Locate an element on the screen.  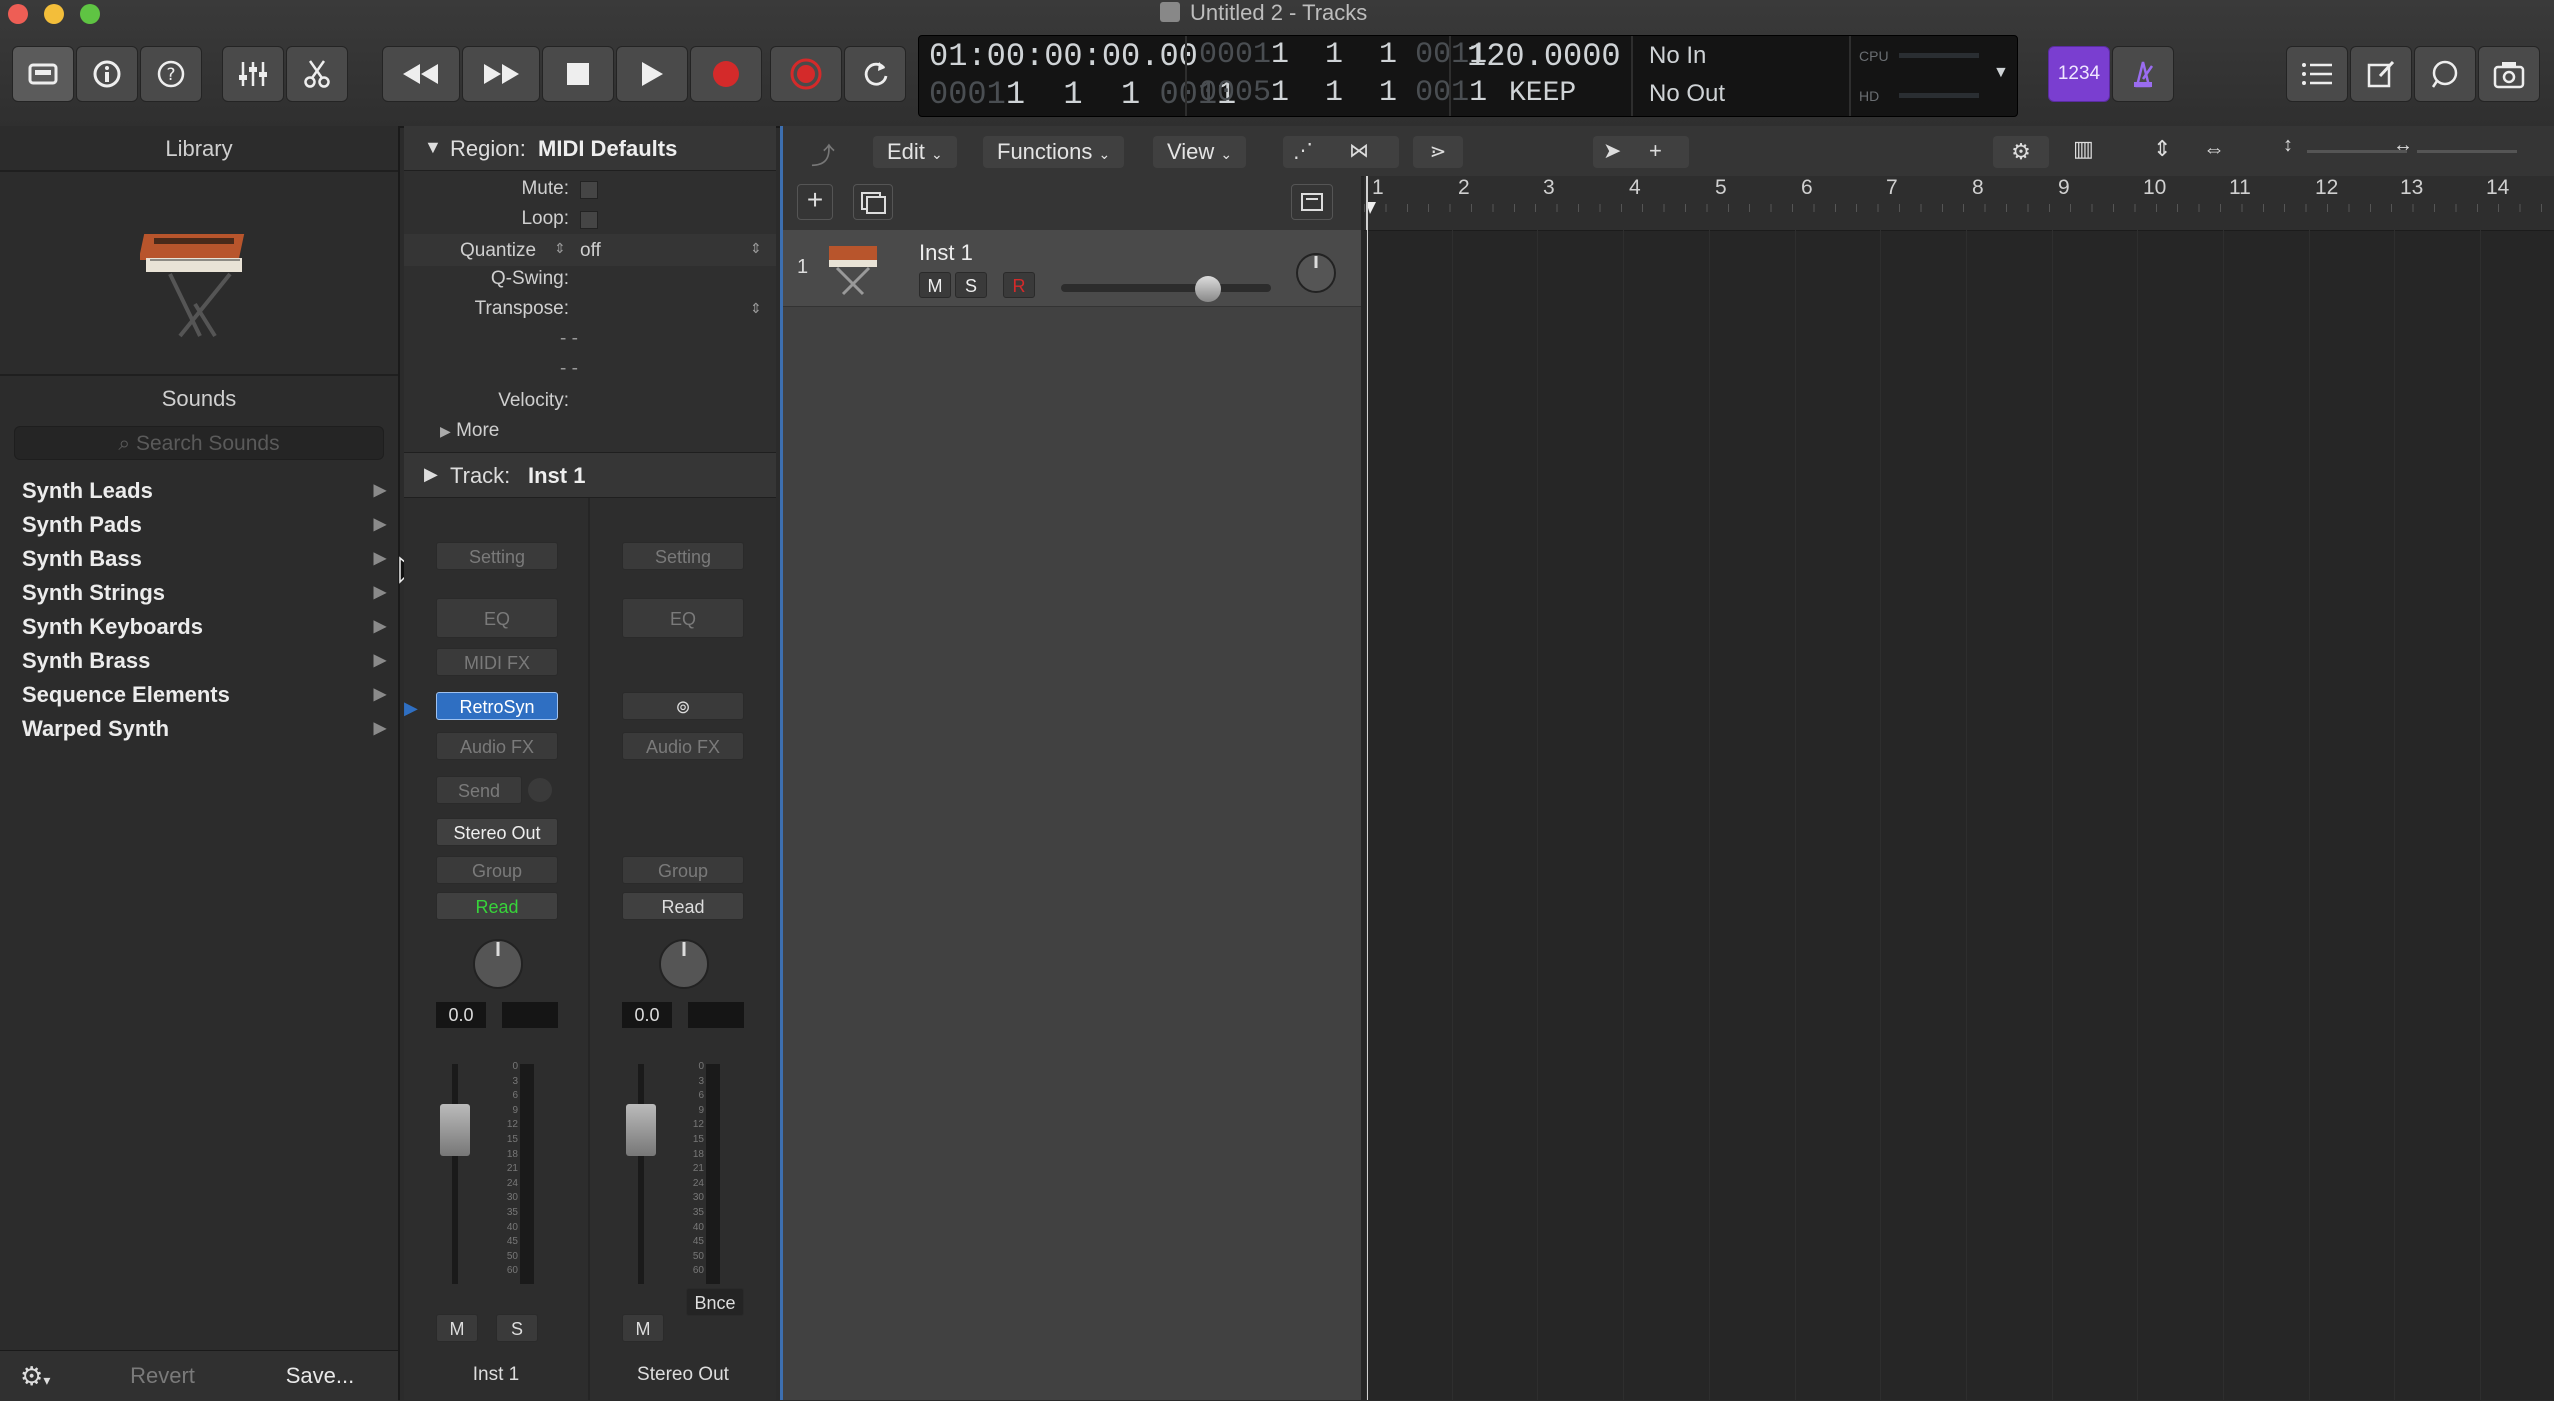
browsers-button is located at coordinates (2509, 74).